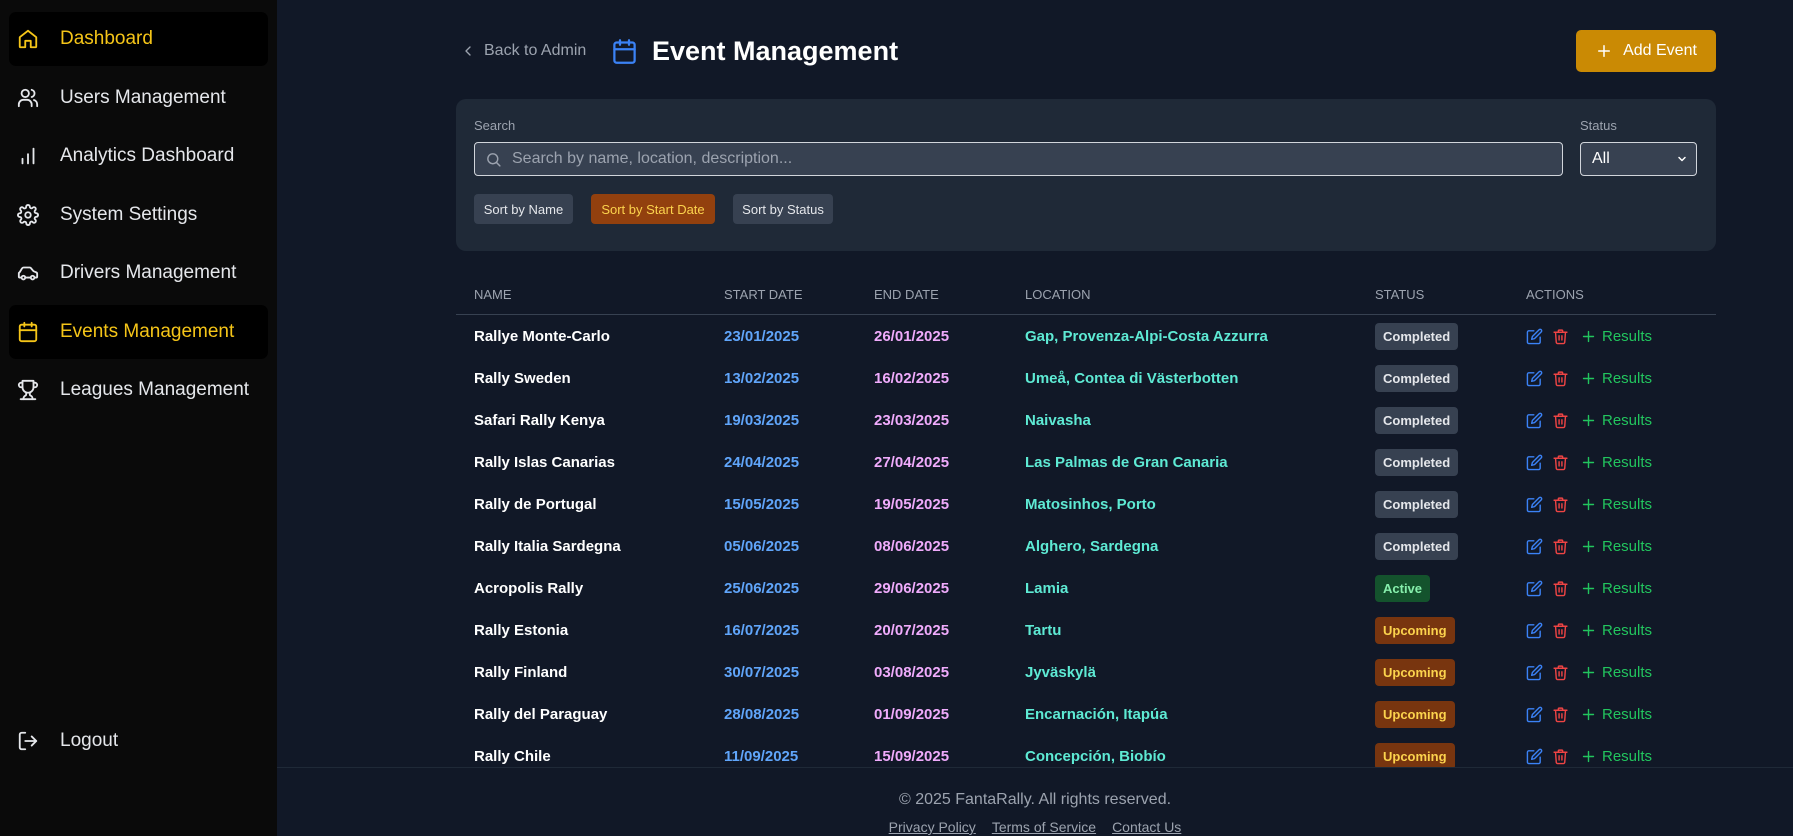 The width and height of the screenshot is (1793, 836). I want to click on sidebar-item-leagues: Leagues Management, so click(138, 390).